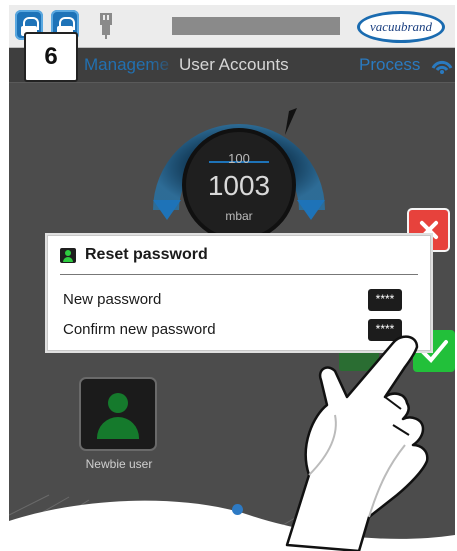 Image resolution: width=457 pixels, height=551 pixels. I want to click on step-badge: 6, so click(51, 57).